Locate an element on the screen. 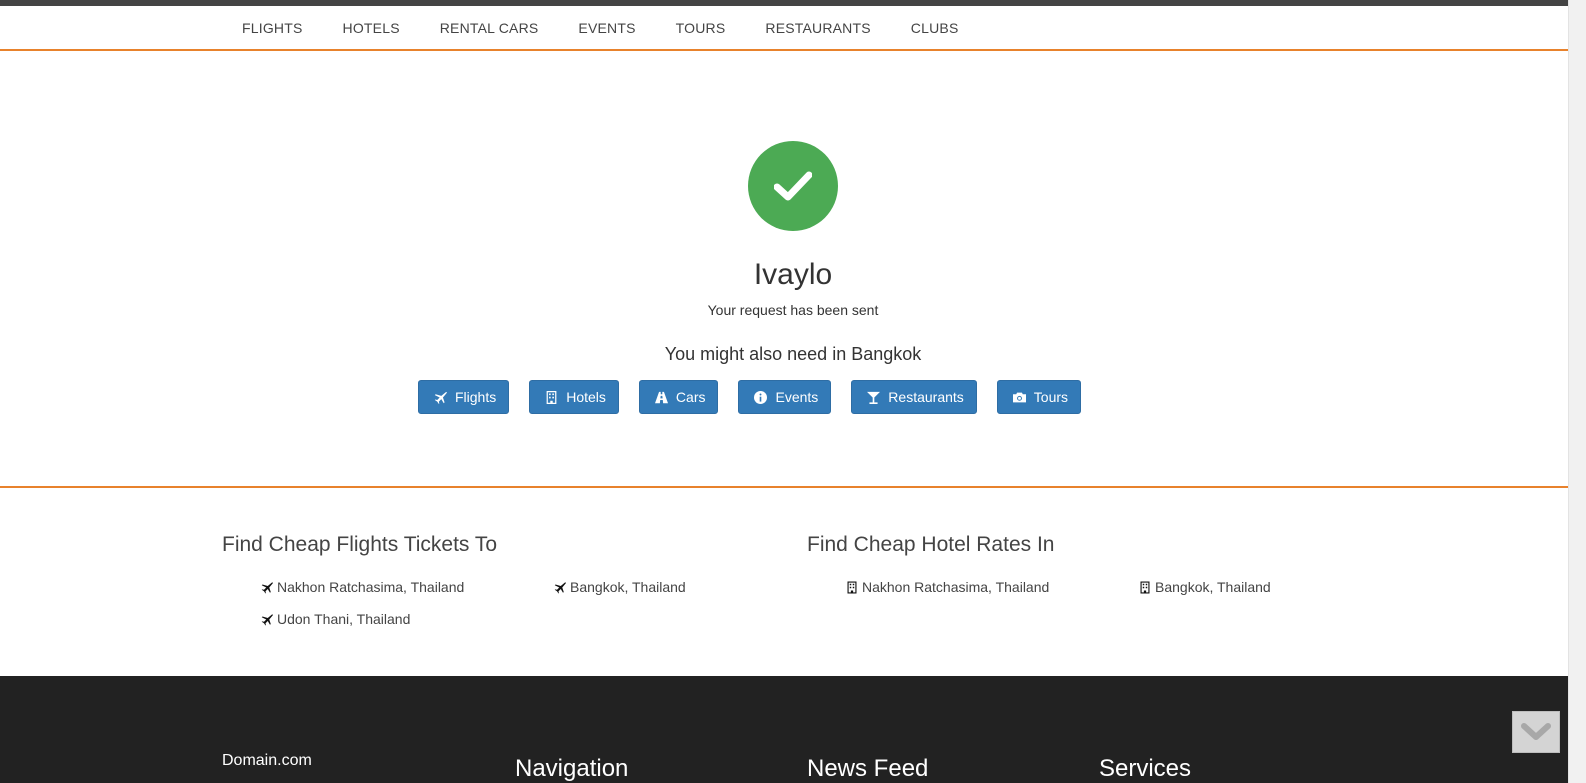 Image resolution: width=1586 pixels, height=783 pixels. events-button: Events is located at coordinates (785, 397).